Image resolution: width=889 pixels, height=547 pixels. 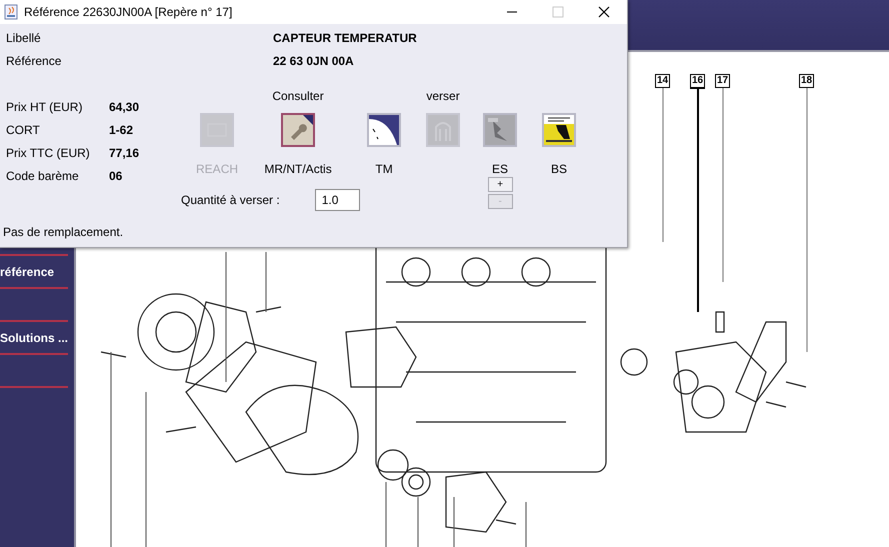 I want to click on wrench-icon, so click(x=298, y=130).